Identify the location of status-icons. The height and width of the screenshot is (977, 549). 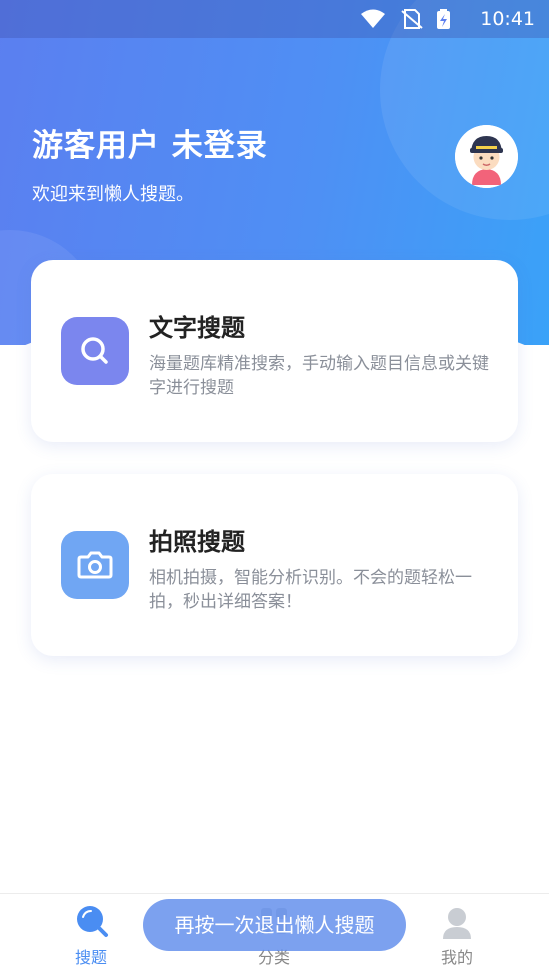
(405, 19).